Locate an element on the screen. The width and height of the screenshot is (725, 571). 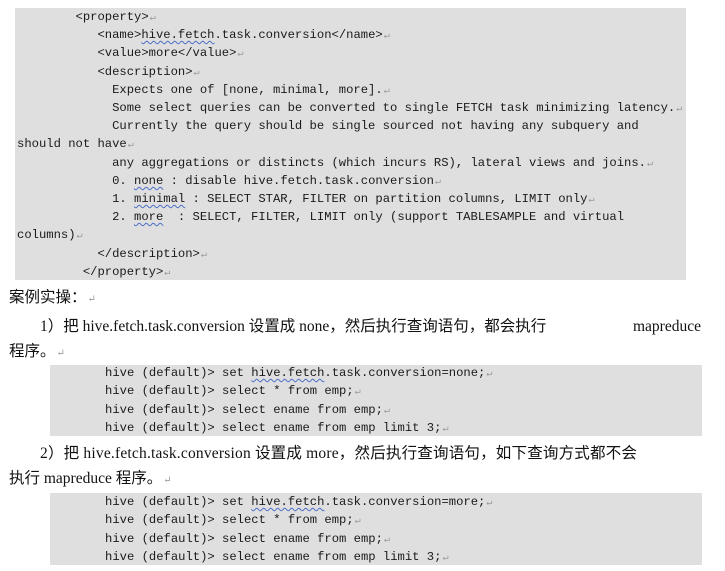
step2-line2: 执行 mapreduce 程序。↵ is located at coordinates (90, 480).